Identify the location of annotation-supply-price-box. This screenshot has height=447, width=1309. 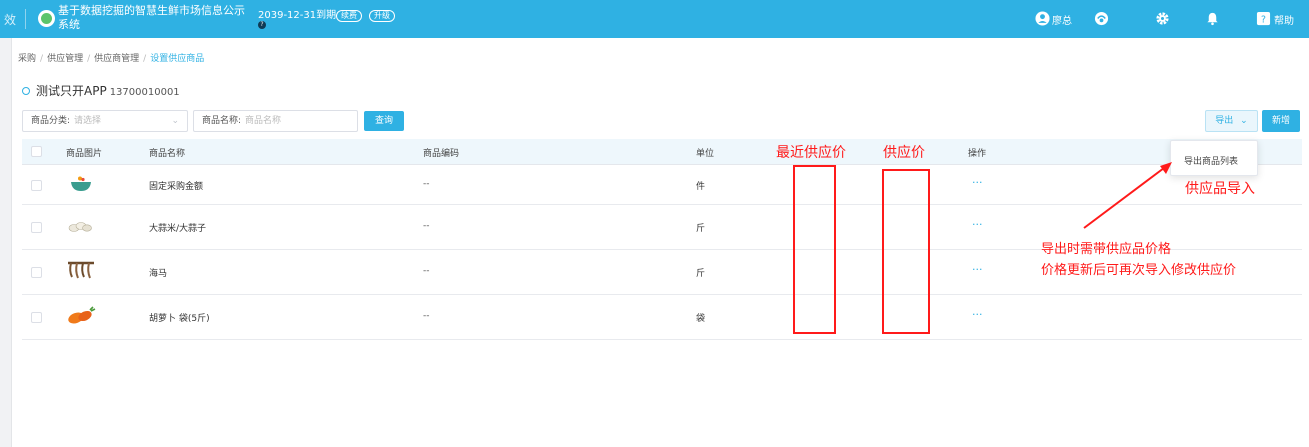
(906, 251).